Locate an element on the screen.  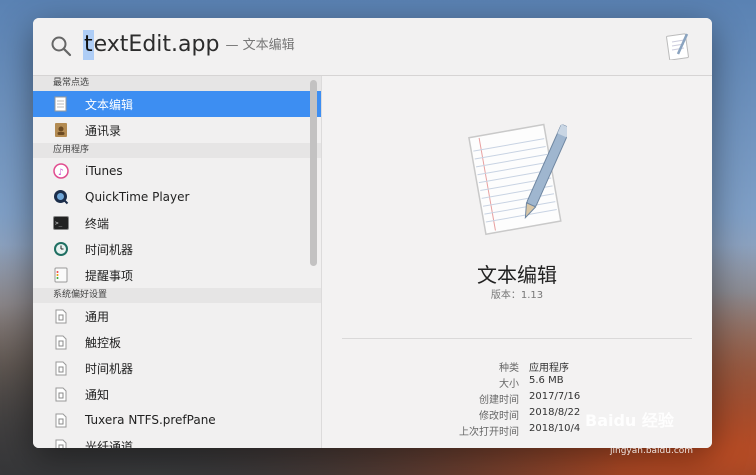
query-text: extEdit.app is located at coordinates (156, 44).